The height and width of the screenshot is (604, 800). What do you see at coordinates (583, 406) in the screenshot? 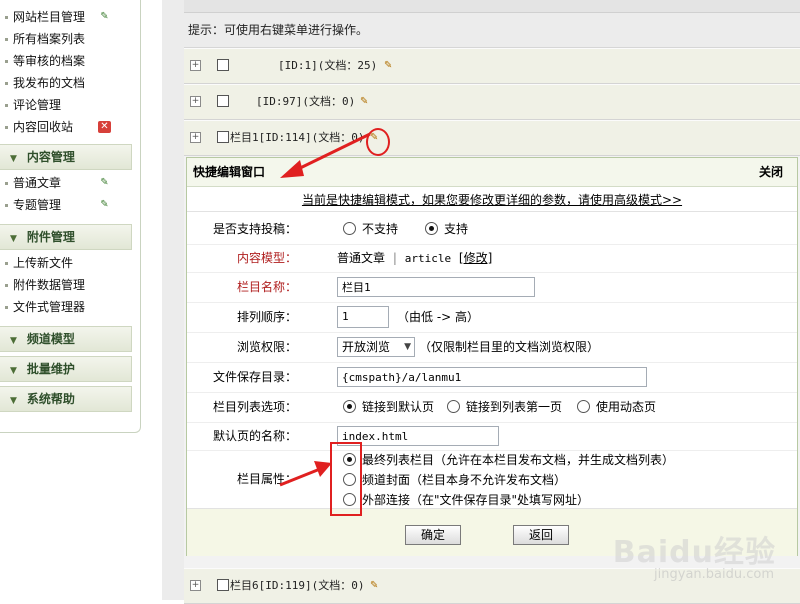
I see `radio-dynamic-page` at bounding box center [583, 406].